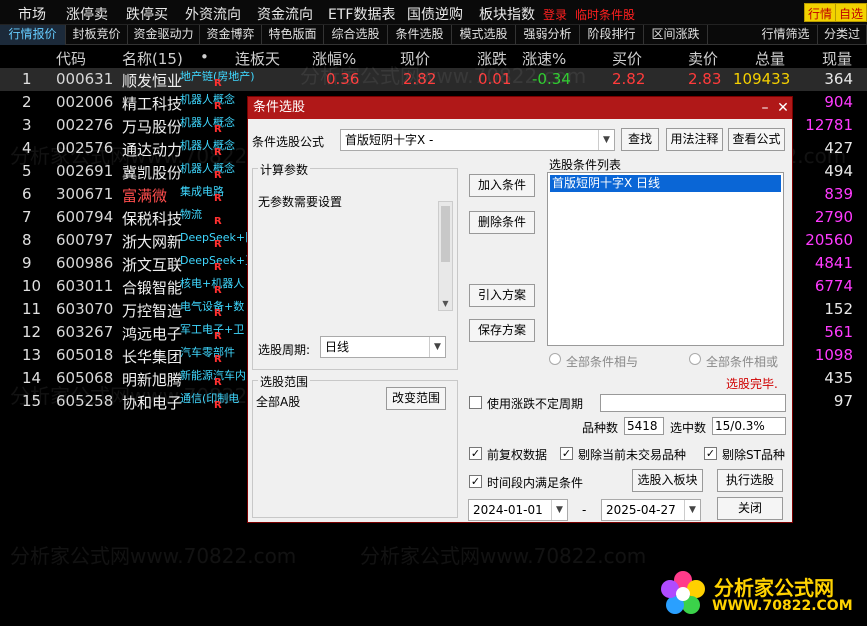 The image size is (867, 626). I want to click on current-volume: 561, so click(838, 332).